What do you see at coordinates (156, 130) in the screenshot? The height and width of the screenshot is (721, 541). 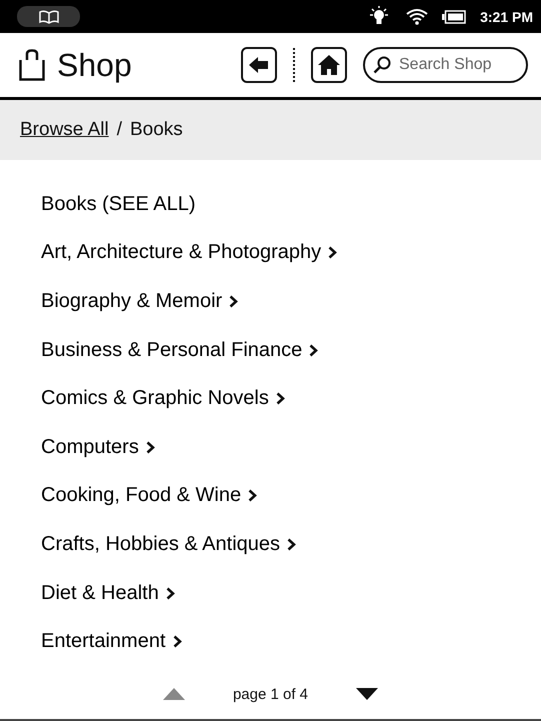 I see `breadcrumb-current: Books` at bounding box center [156, 130].